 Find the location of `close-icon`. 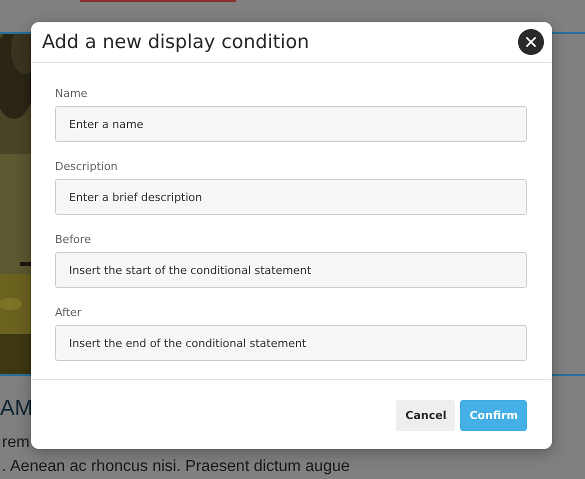

close-icon is located at coordinates (531, 42).